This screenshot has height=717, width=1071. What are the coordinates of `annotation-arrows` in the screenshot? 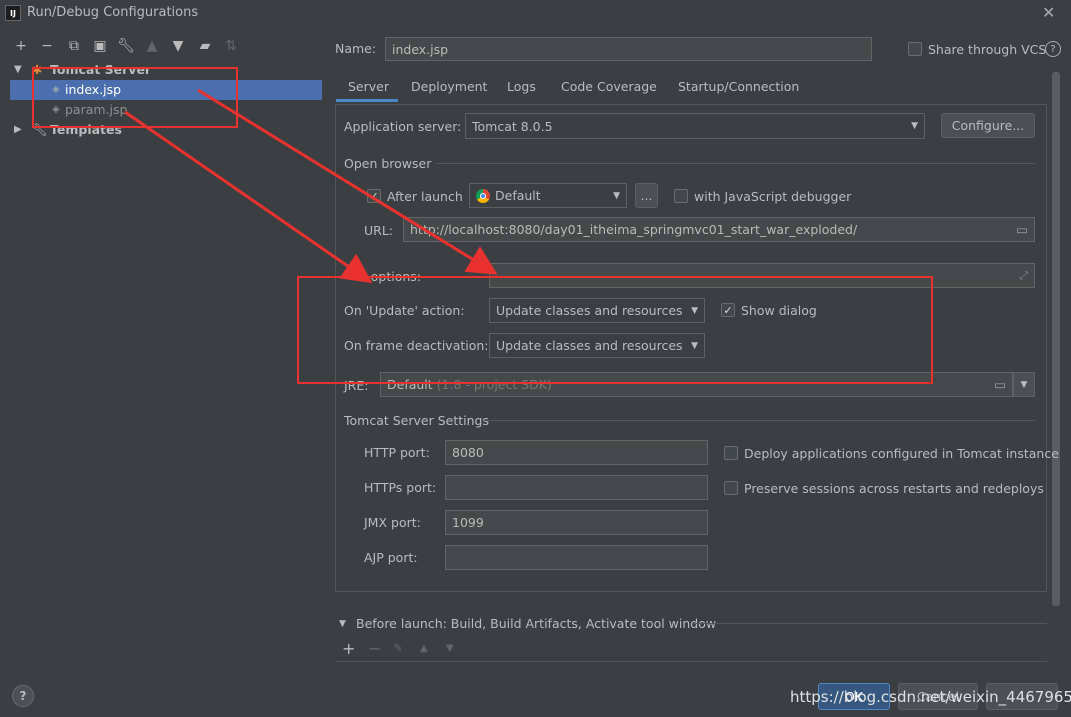 It's located at (311, 186).